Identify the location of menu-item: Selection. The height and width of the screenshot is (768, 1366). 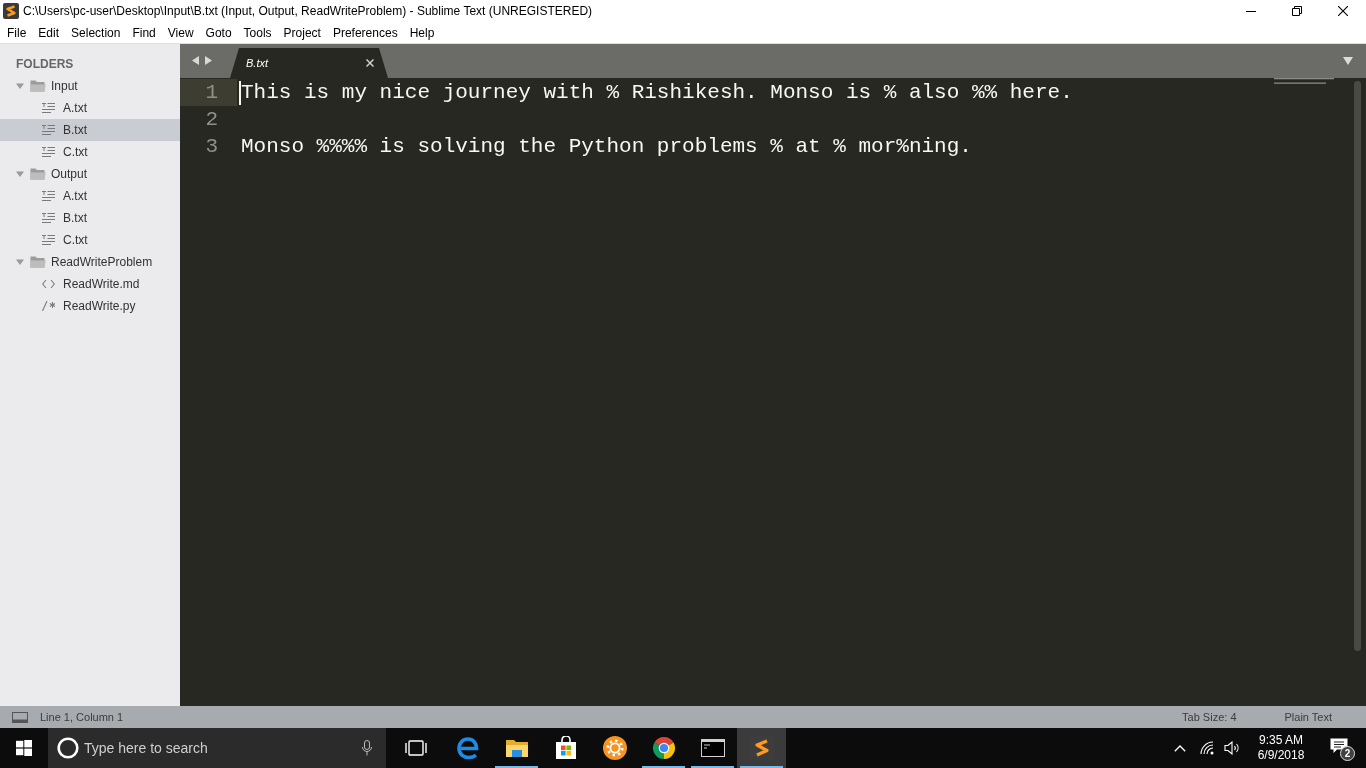
(96, 32).